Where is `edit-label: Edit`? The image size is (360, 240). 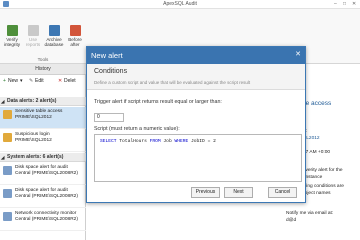
edit-label: Edit is located at coordinates (39, 81).